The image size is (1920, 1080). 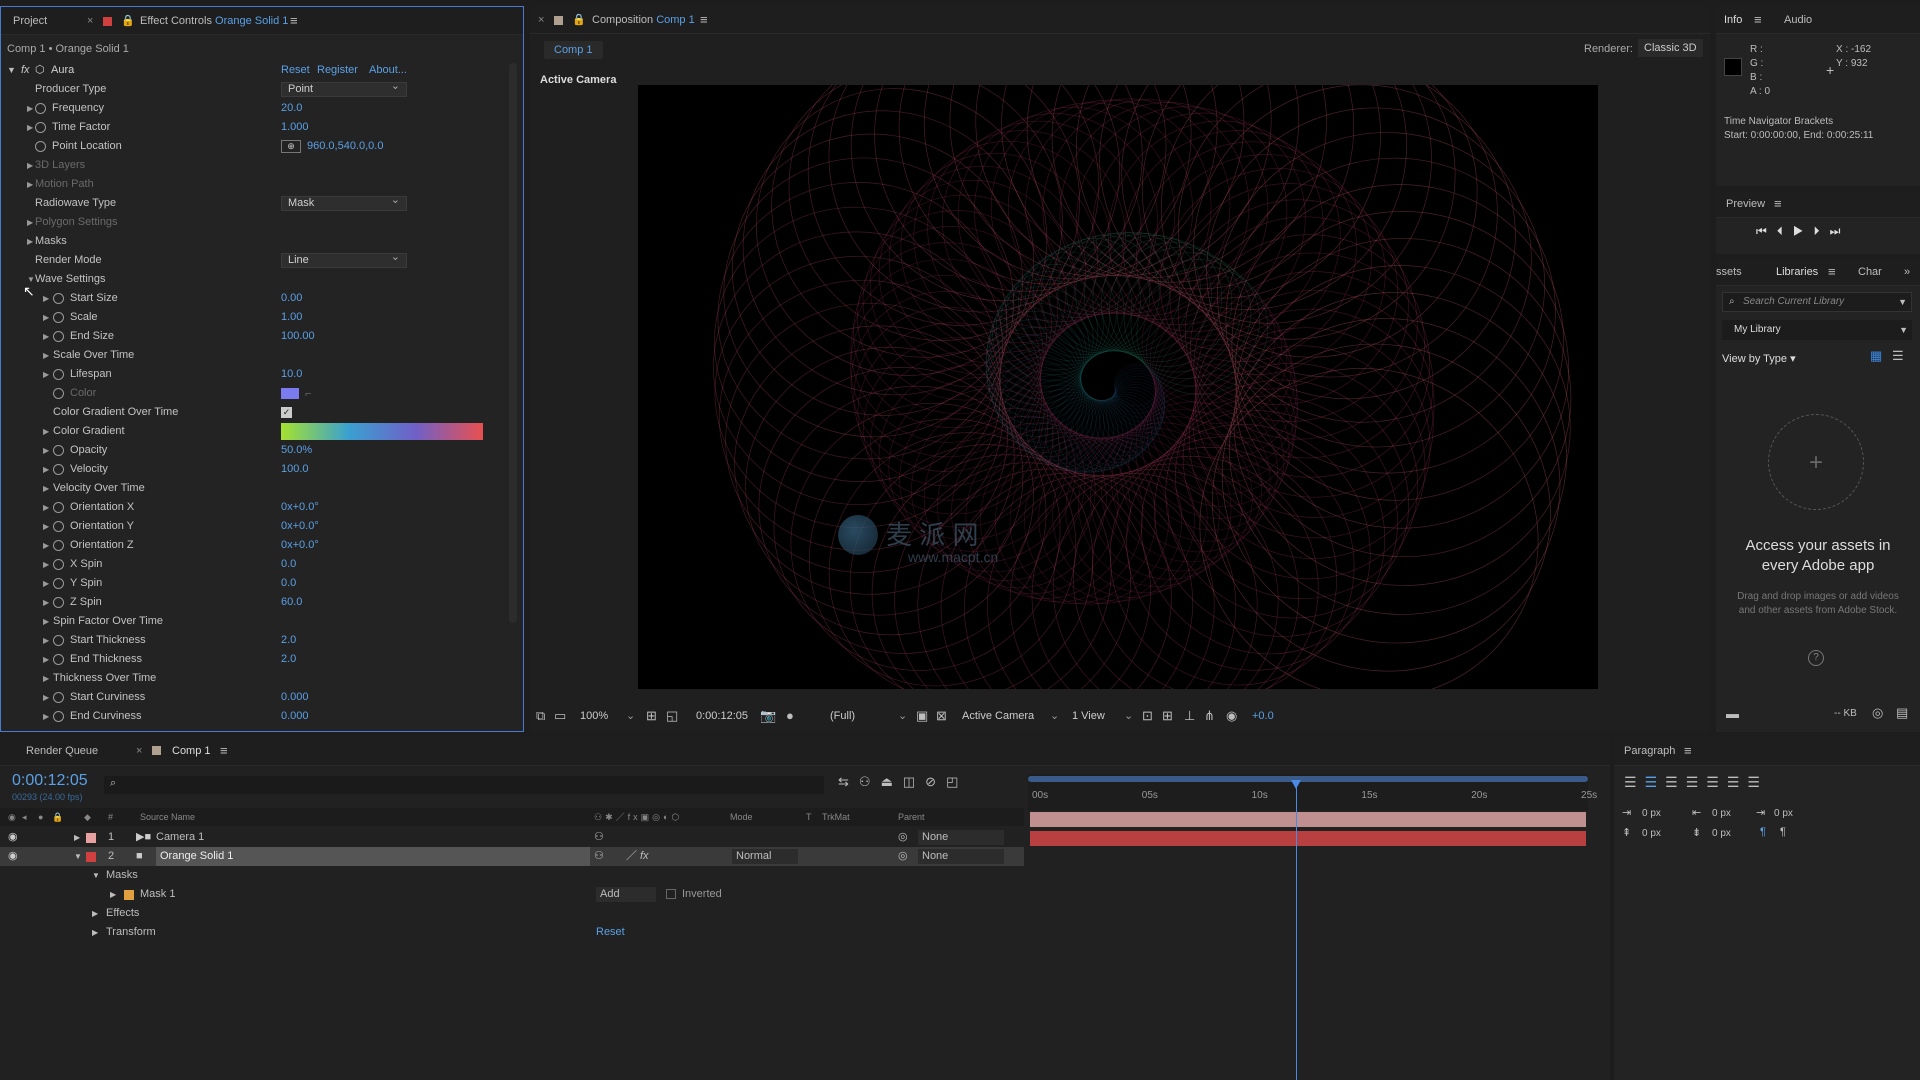 I want to click on comp-flowchart-icon: ◰, so click(x=957, y=781).